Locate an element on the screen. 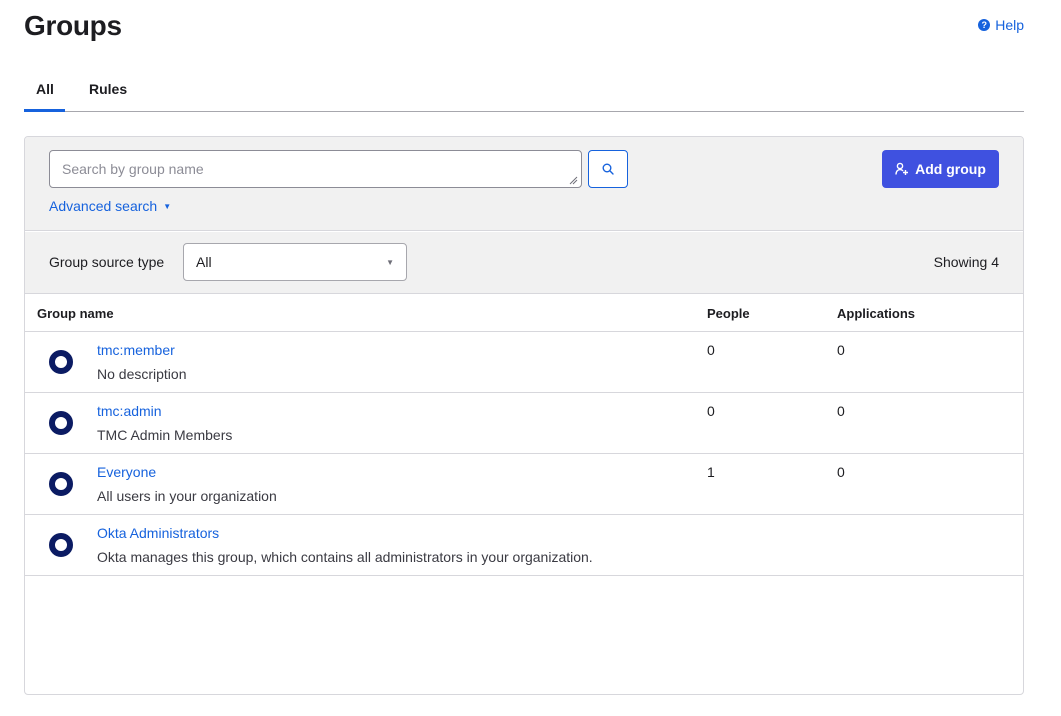  tab-bar: All Rules is located at coordinates (524, 91).